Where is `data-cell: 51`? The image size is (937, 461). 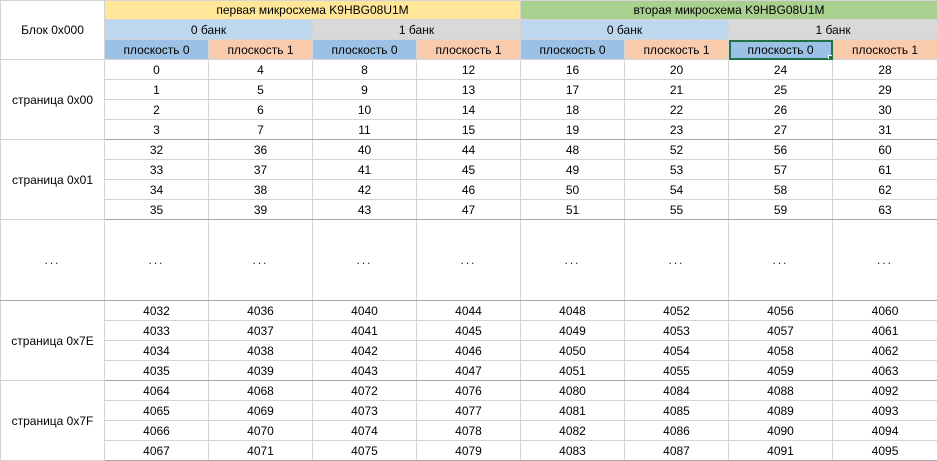 data-cell: 51 is located at coordinates (572, 209).